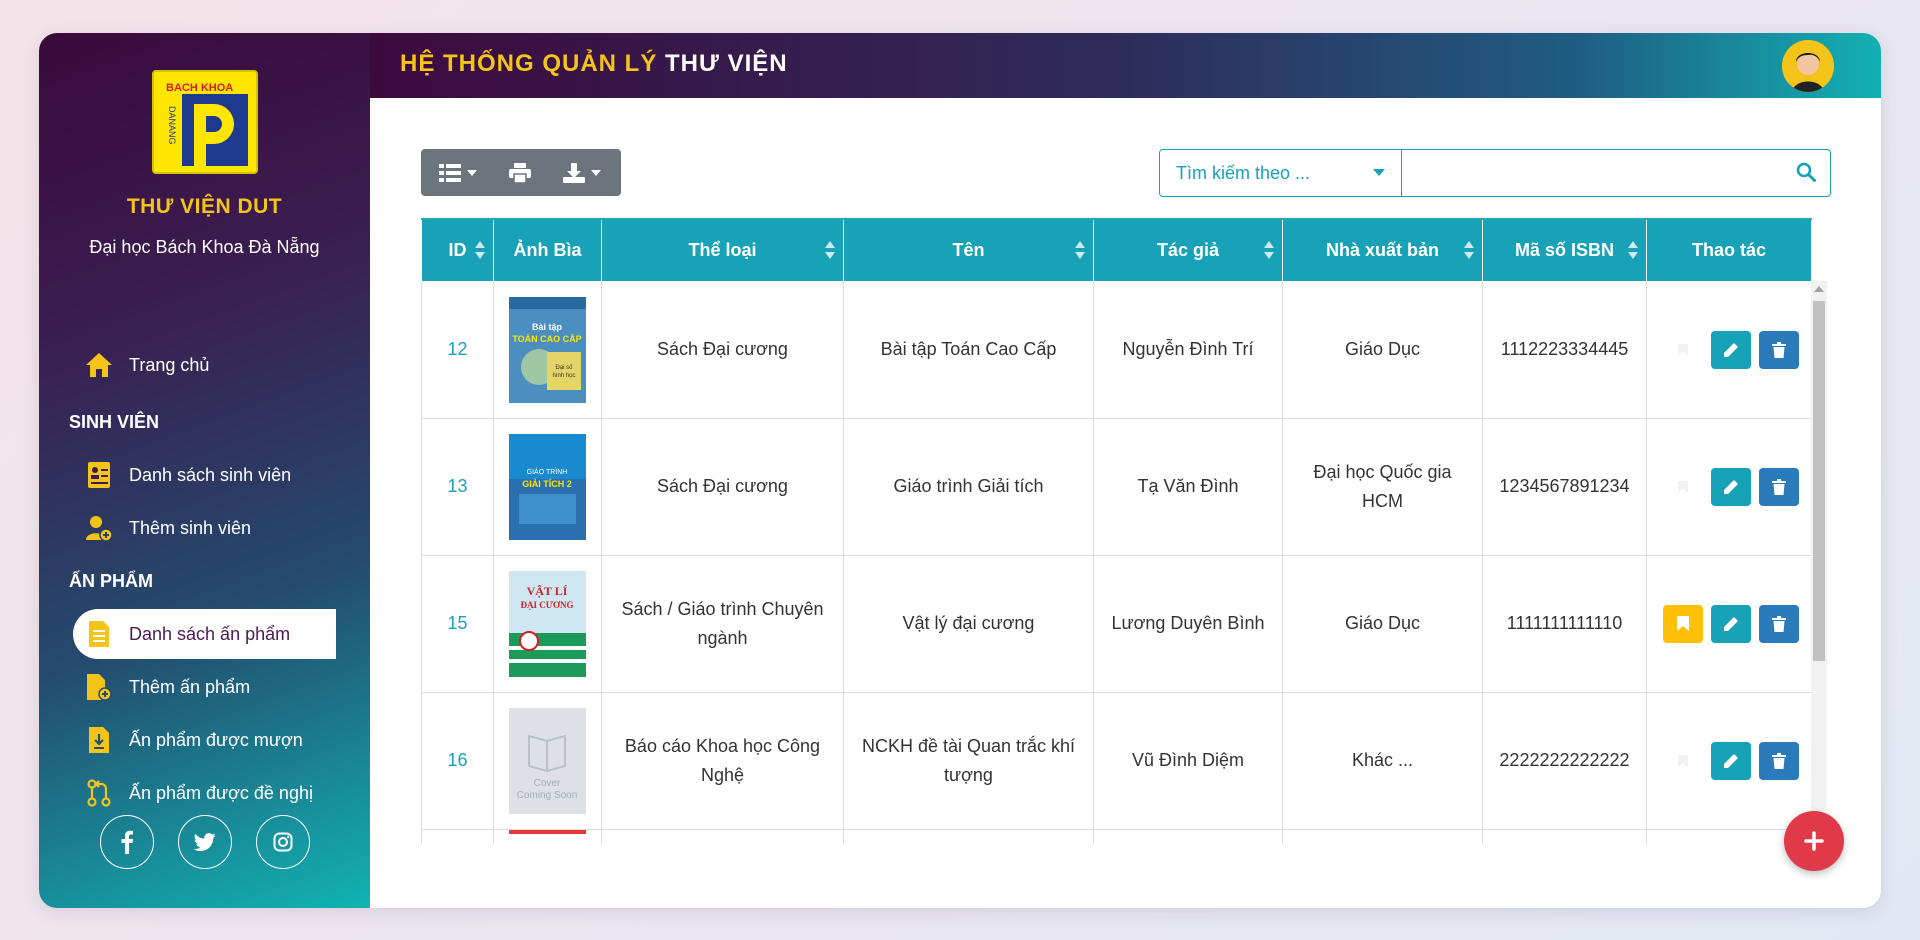  What do you see at coordinates (722, 836) in the screenshot?
I see `cell-category` at bounding box center [722, 836].